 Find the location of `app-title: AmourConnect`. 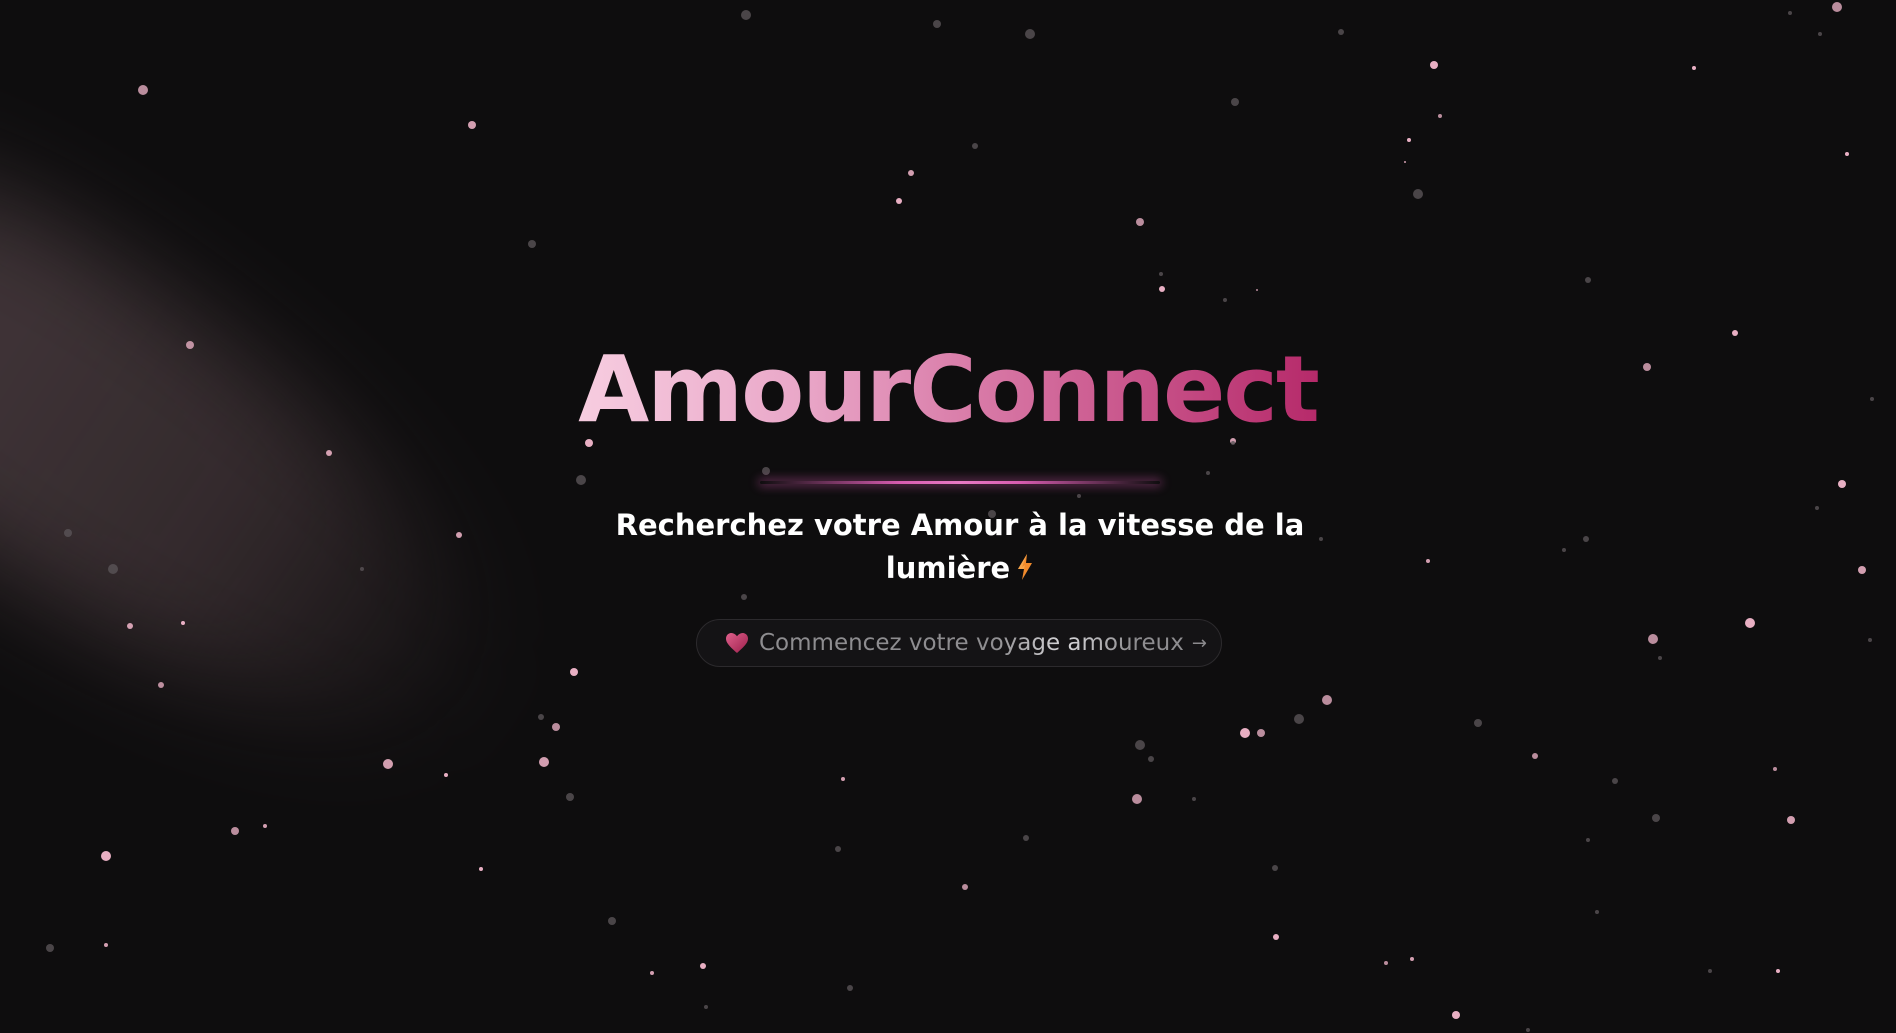

app-title: AmourConnect is located at coordinates (949, 389).